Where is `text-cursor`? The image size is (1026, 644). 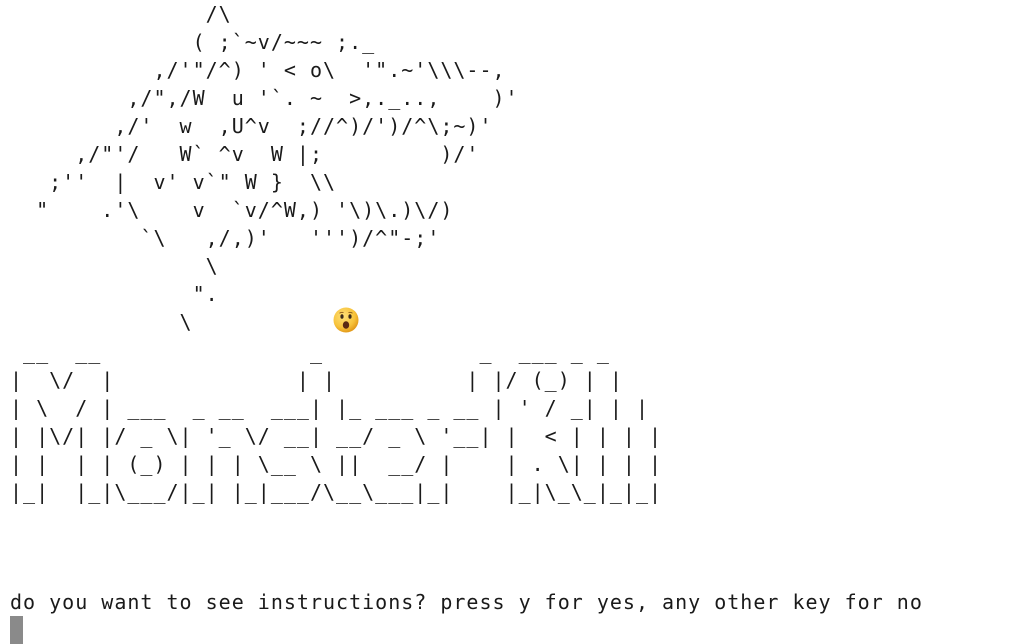
text-cursor is located at coordinates (16, 630).